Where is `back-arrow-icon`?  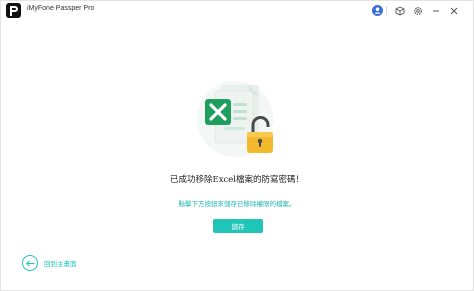
back-arrow-icon is located at coordinates (30, 263).